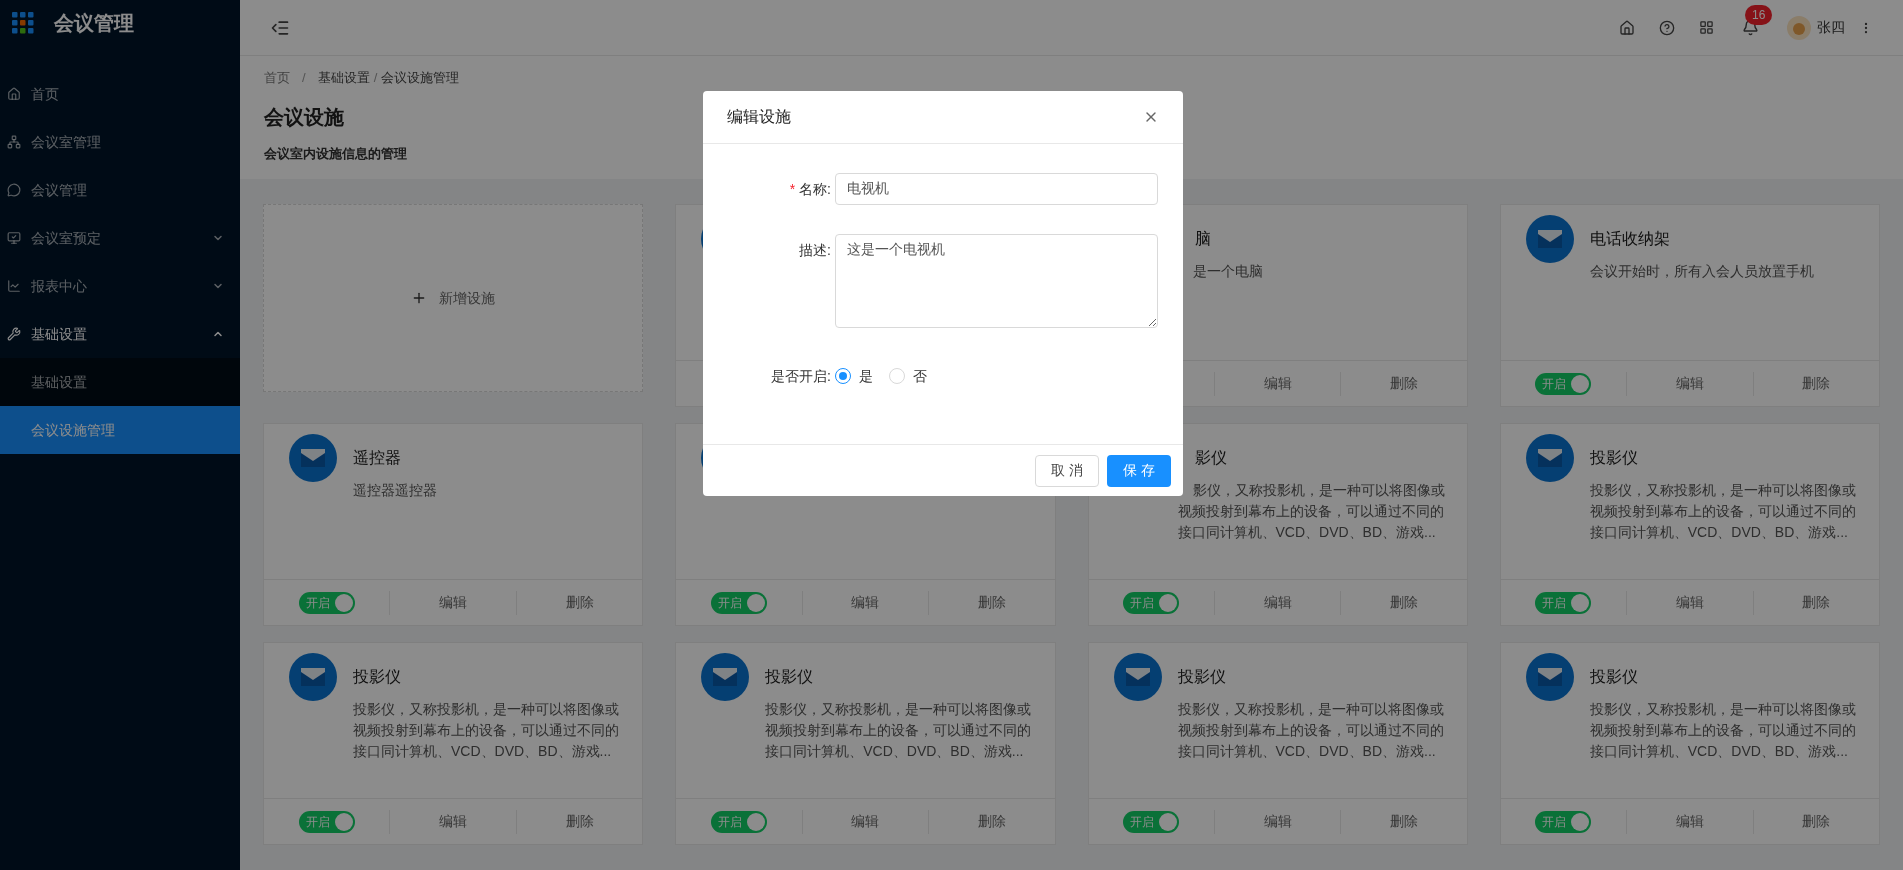  Describe the element at coordinates (1702, 271) in the screenshot. I see `facility-description: 会议开始时，所有入会人员放置手机` at that location.